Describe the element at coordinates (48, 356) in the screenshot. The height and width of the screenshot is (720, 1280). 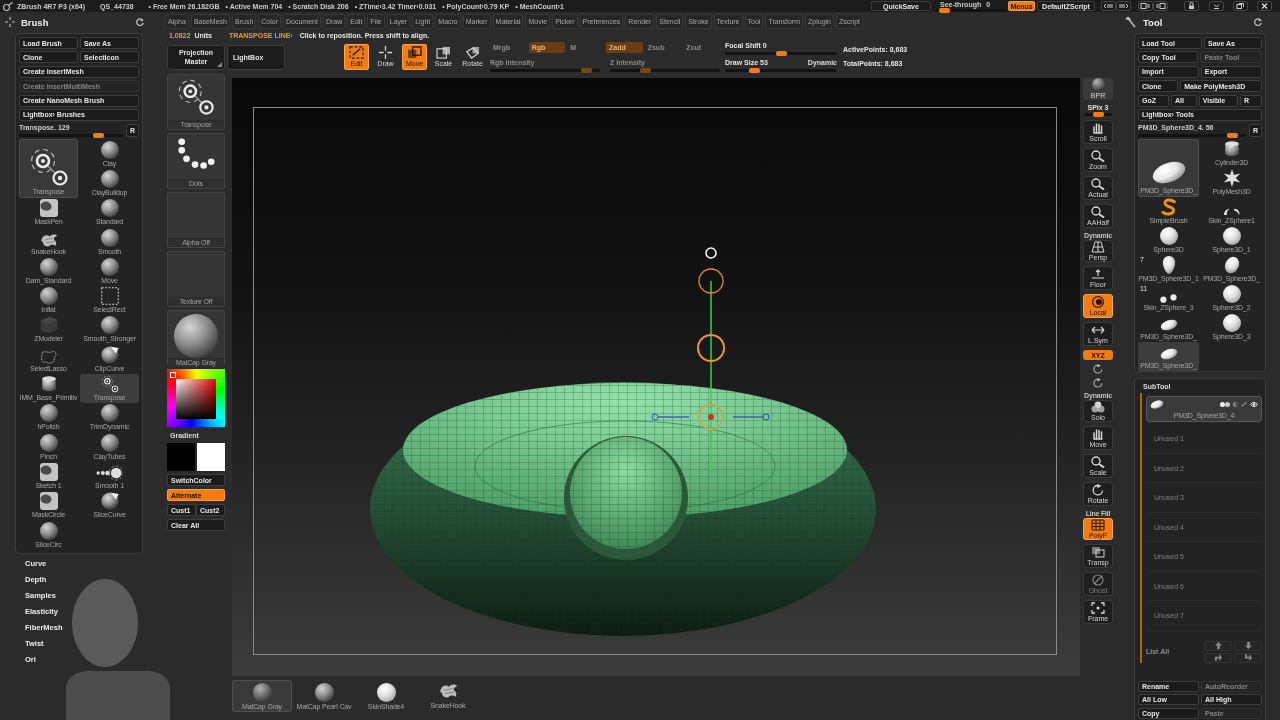
I see `lasso-icon` at that location.